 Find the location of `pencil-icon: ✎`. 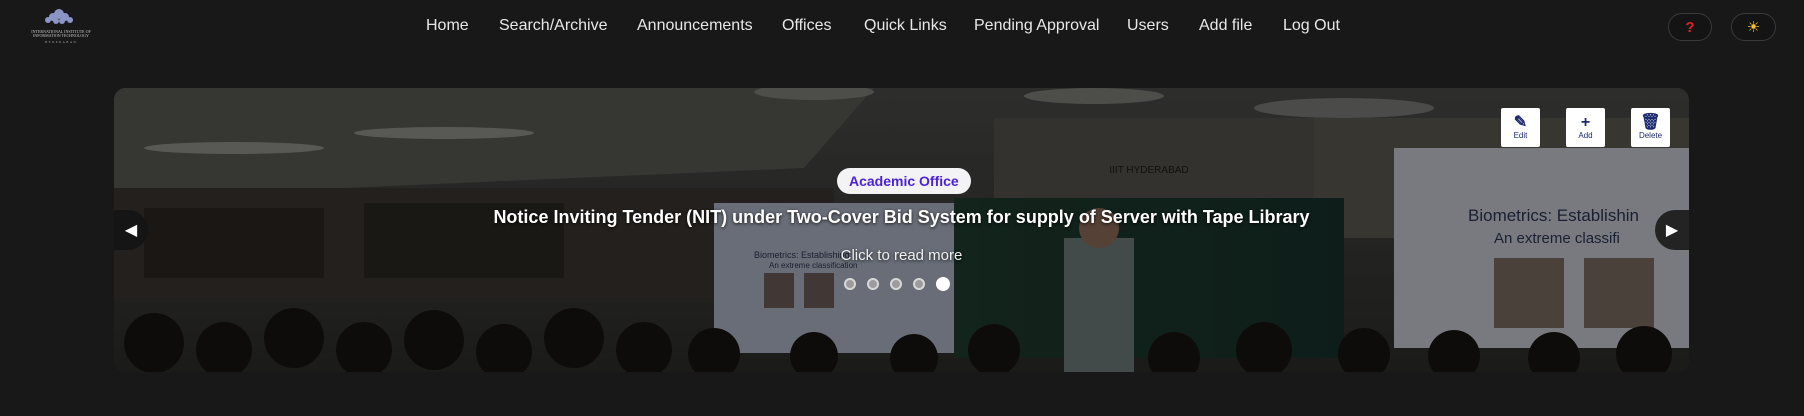

pencil-icon: ✎ is located at coordinates (1520, 122).